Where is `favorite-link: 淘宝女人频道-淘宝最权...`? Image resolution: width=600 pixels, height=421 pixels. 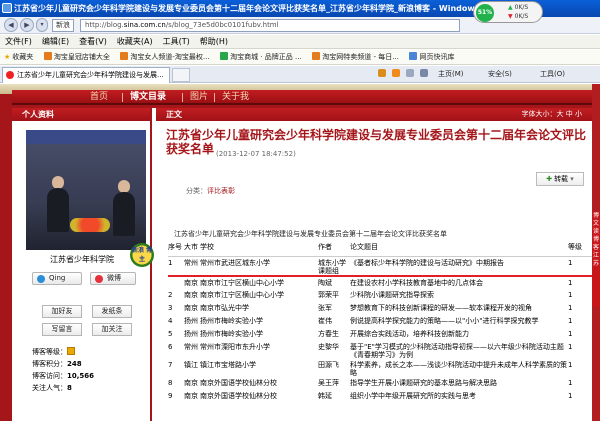 favorite-link: 淘宝女人频道-淘宝最权... is located at coordinates (164, 57).